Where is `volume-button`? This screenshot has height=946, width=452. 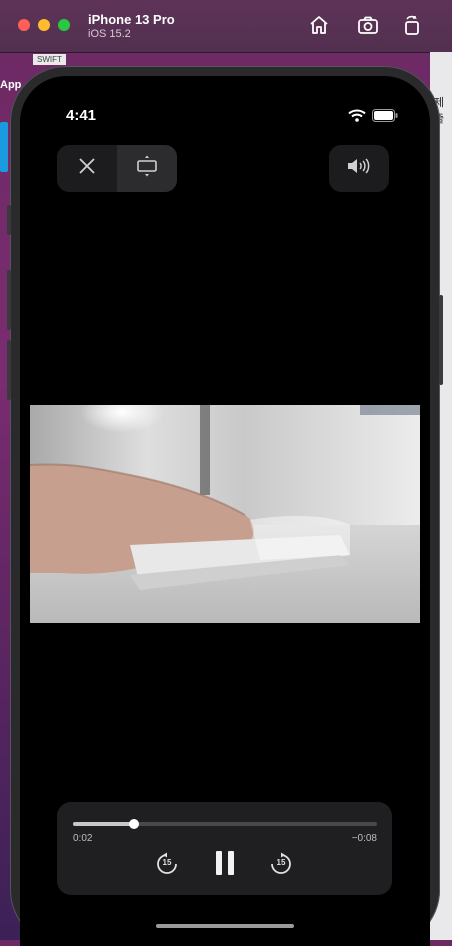 volume-button is located at coordinates (359, 168).